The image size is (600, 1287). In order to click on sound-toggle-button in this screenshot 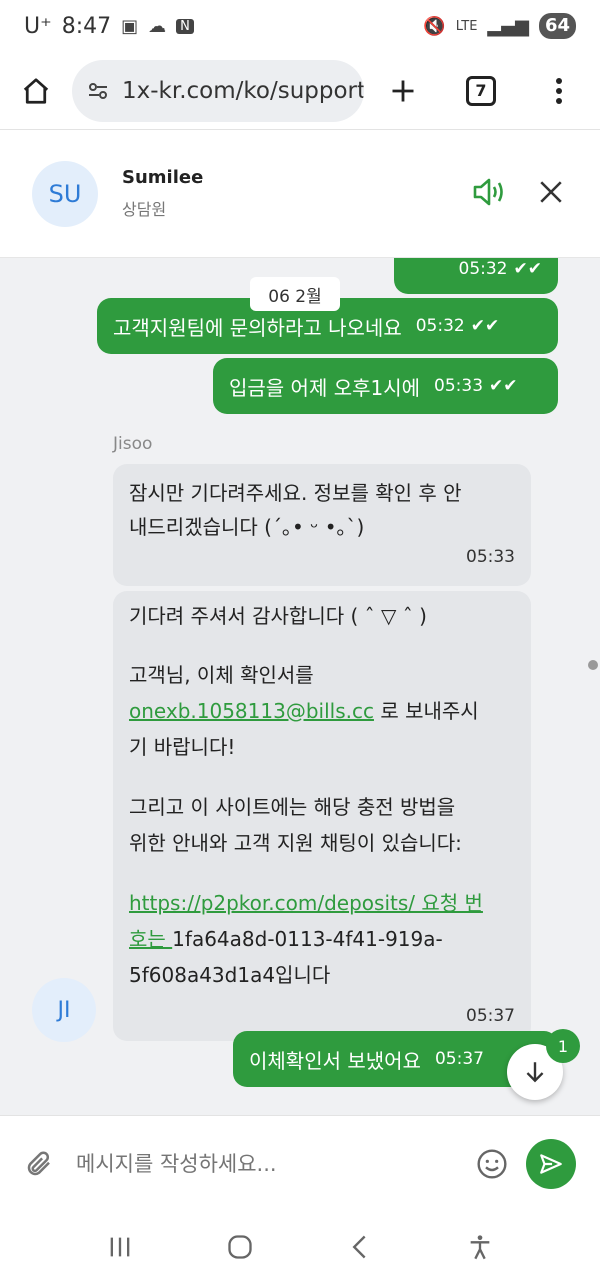, I will do `click(490, 194)`.